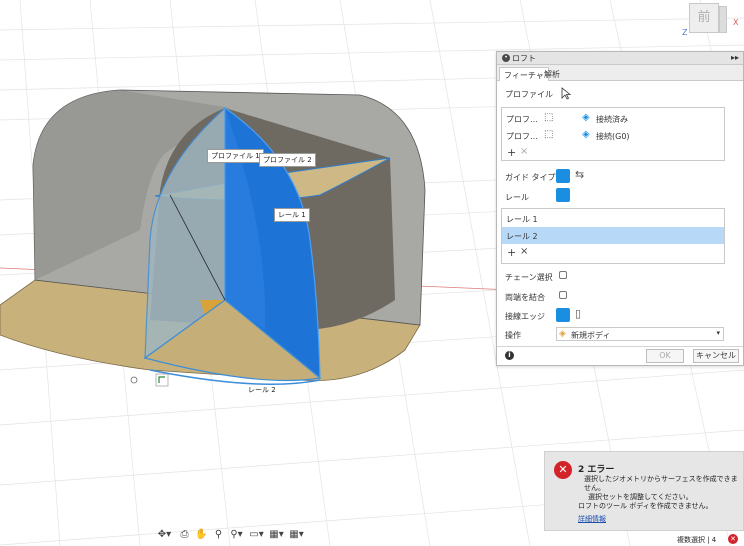  Describe the element at coordinates (509, 355) in the screenshot. I see `info-icon: i` at that location.